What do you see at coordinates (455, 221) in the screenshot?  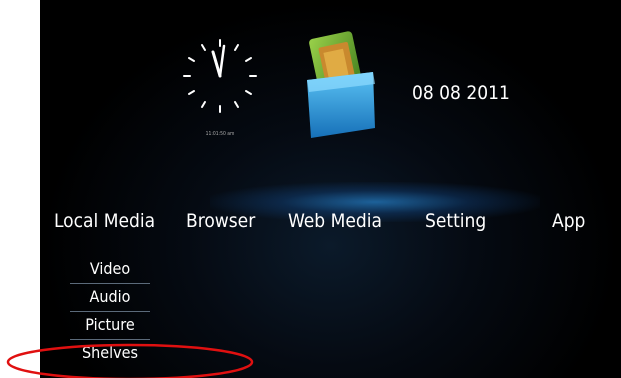 I see `menu-item-setting: Setting` at bounding box center [455, 221].